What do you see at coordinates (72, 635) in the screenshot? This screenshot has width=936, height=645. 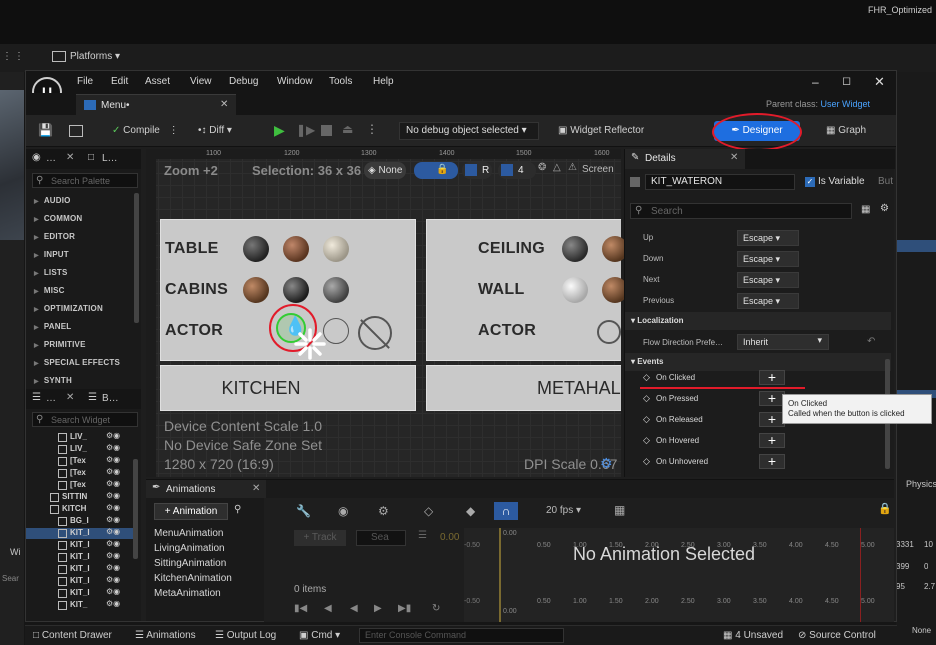 I see `content-drawer-button: □ Content Drawer` at bounding box center [72, 635].